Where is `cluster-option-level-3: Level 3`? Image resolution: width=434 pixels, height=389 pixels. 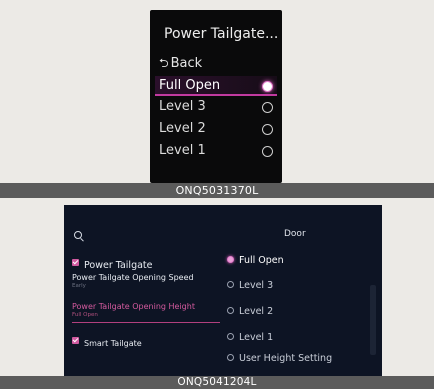 cluster-option-level-3: Level 3 is located at coordinates (218, 107).